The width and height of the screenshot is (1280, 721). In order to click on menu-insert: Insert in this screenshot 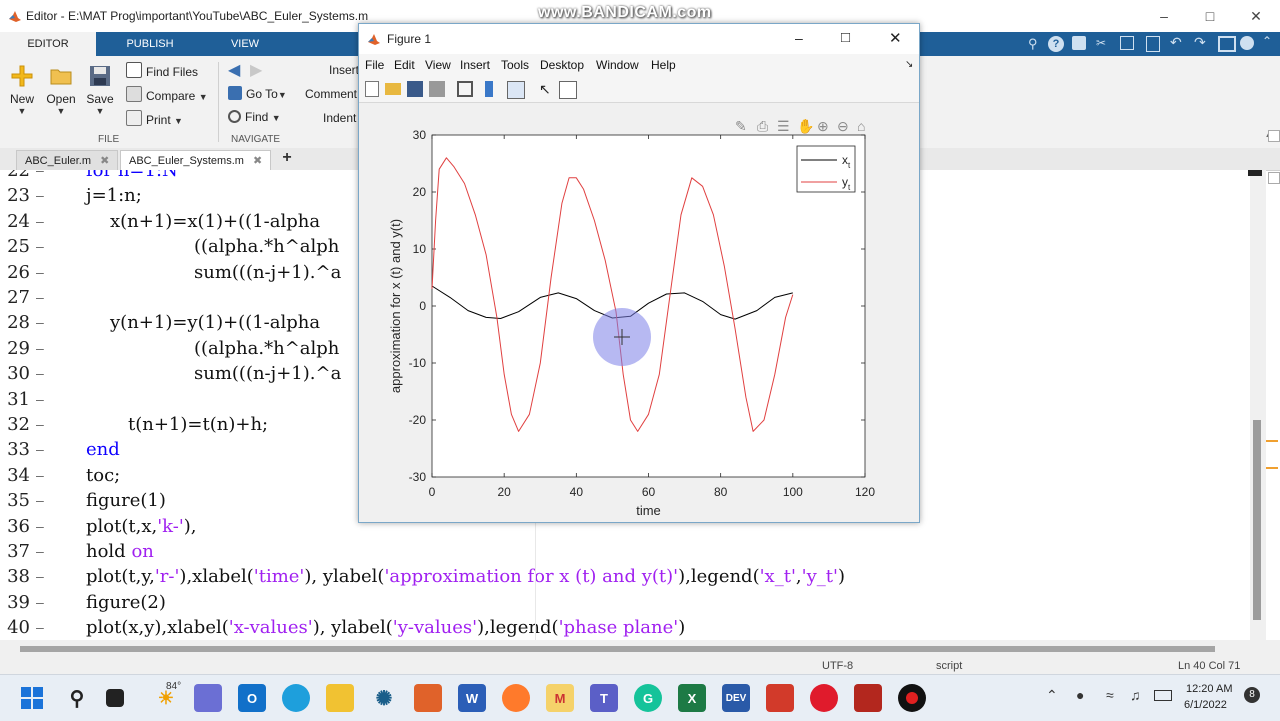, I will do `click(475, 65)`.